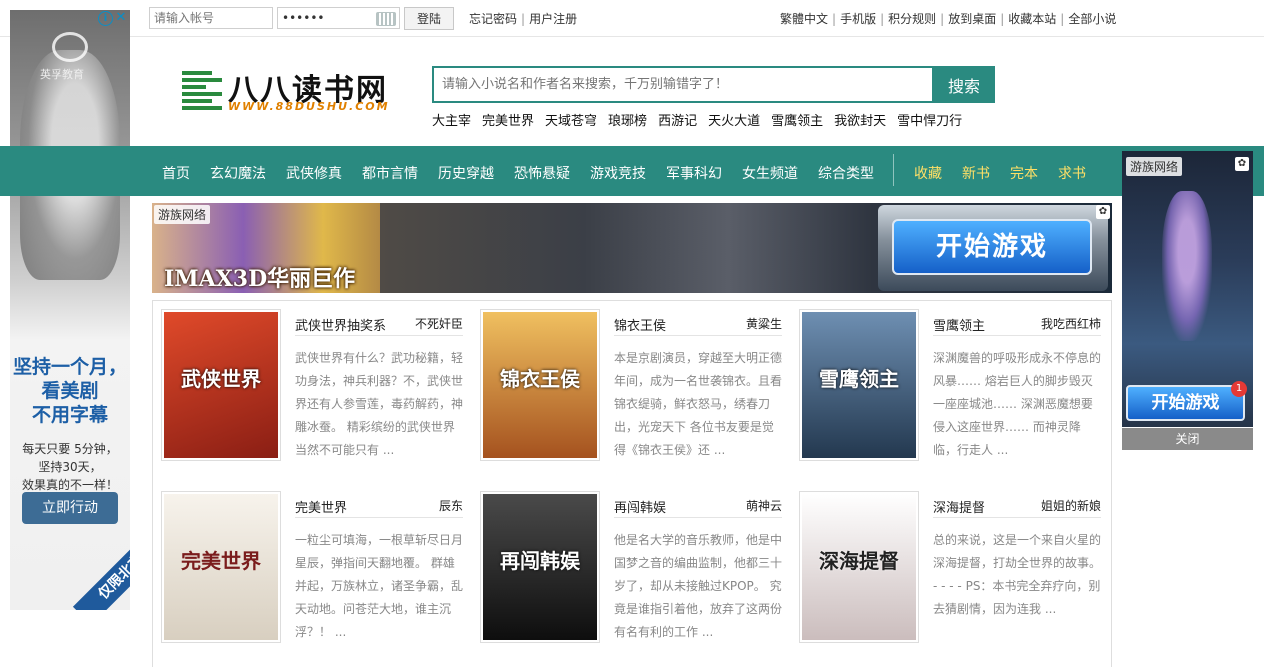  What do you see at coordinates (238, 173) in the screenshot?
I see `nav-fantasy: 玄幻魔法` at bounding box center [238, 173].